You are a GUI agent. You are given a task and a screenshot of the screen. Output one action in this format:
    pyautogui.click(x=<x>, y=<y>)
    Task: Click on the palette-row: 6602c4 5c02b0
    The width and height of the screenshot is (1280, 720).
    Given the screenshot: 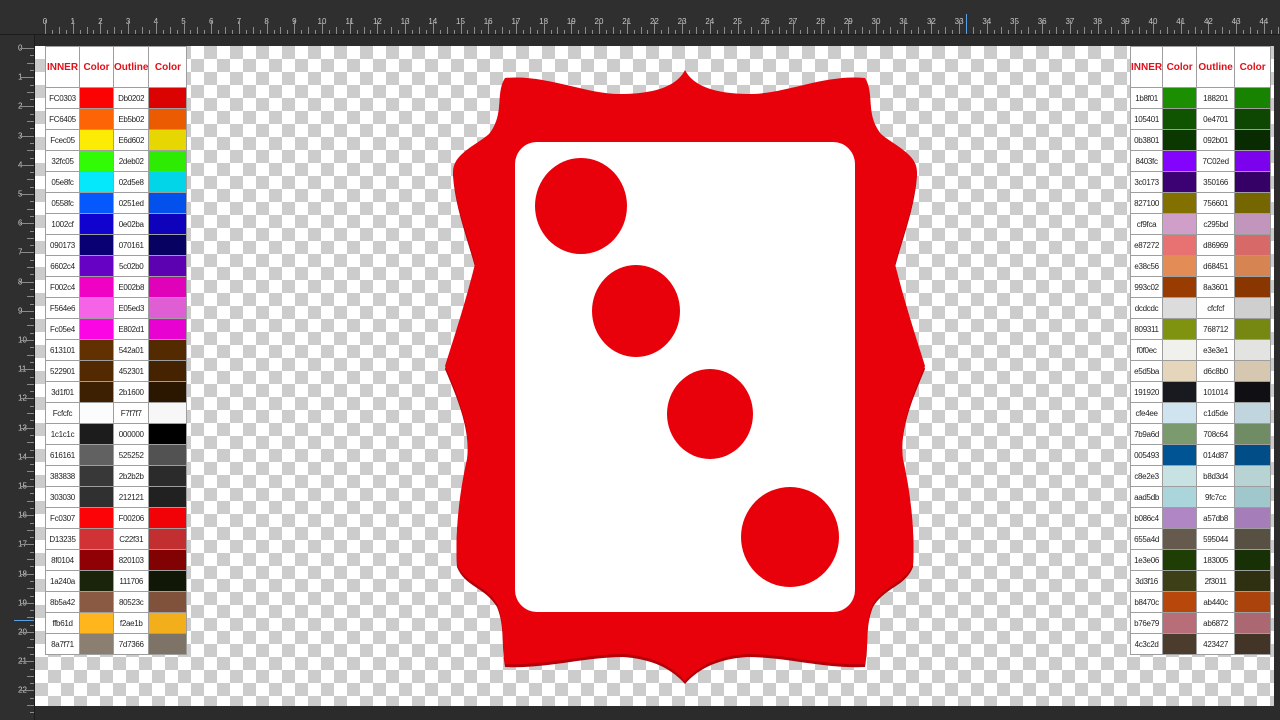 What is the action you would take?
    pyautogui.click(x=116, y=266)
    